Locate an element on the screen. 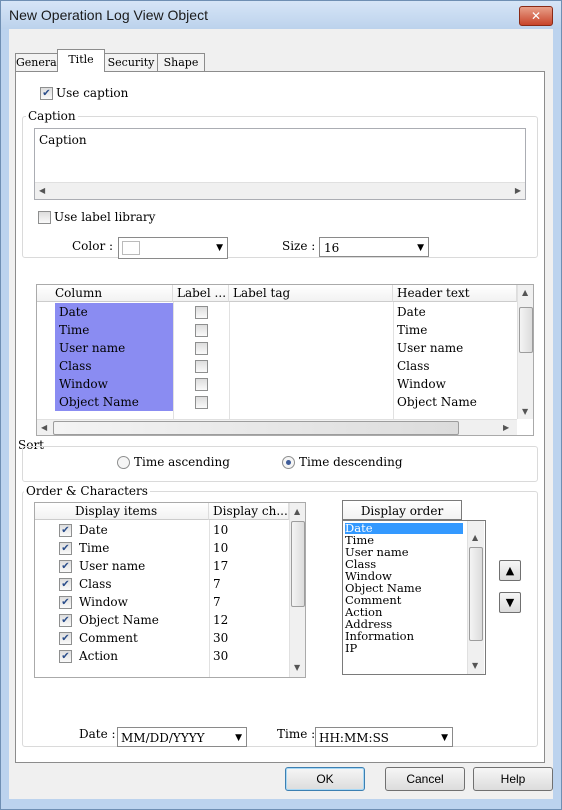 The image size is (562, 810). grid-cell-column: Time is located at coordinates (114, 330).